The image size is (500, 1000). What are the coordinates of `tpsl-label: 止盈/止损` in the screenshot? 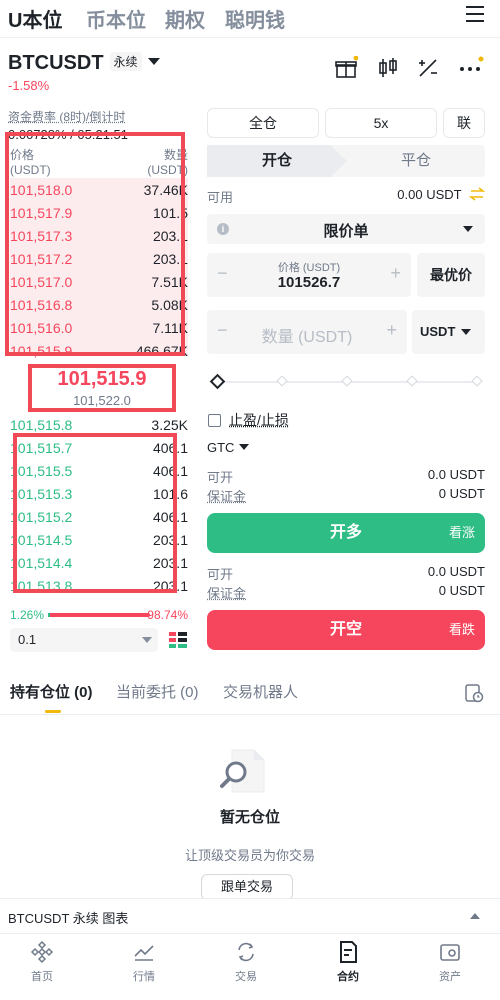 It's located at (259, 420).